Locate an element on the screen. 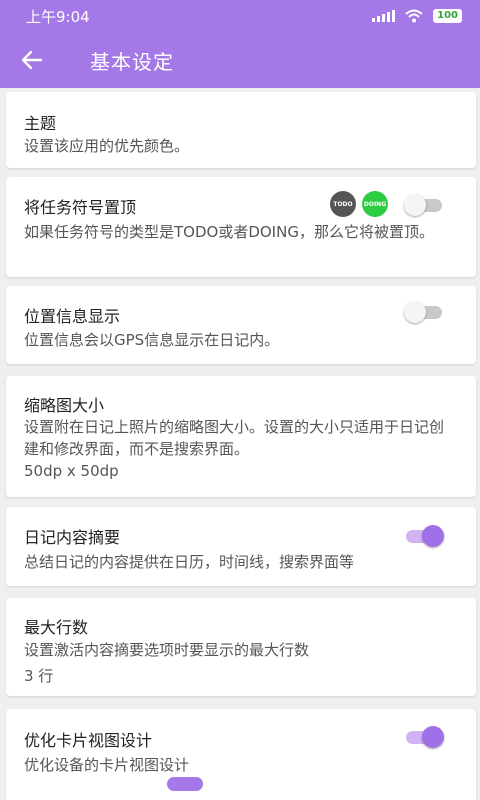 This screenshot has width=480, height=800. page-title: 基本设定 is located at coordinates (132, 61).